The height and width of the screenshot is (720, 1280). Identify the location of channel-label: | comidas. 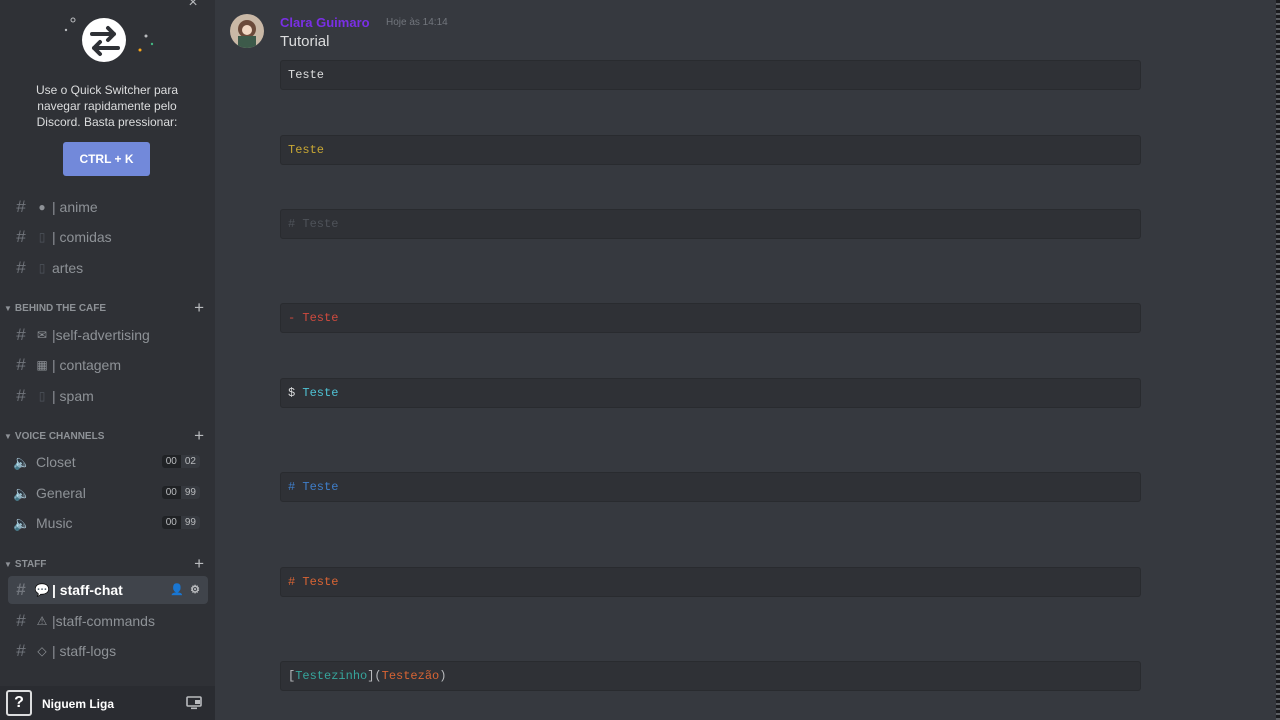
(82, 237).